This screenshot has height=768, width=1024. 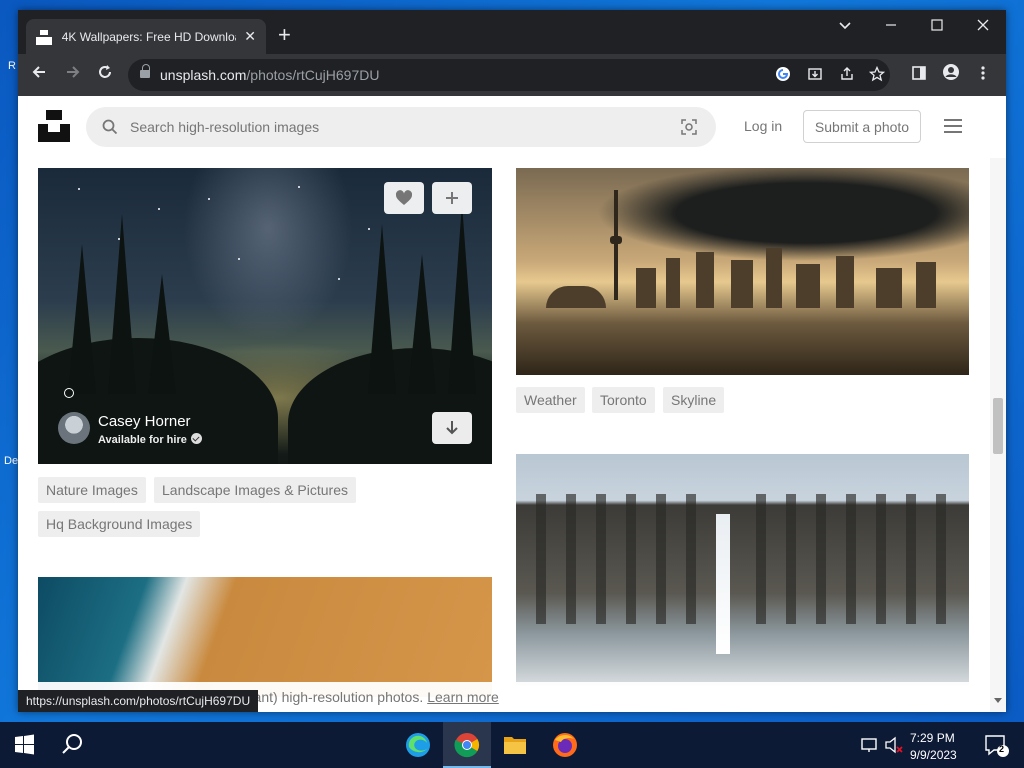 I want to click on tab-title: 4K Wallpapers: Free HD Downloads, so click(x=149, y=36).